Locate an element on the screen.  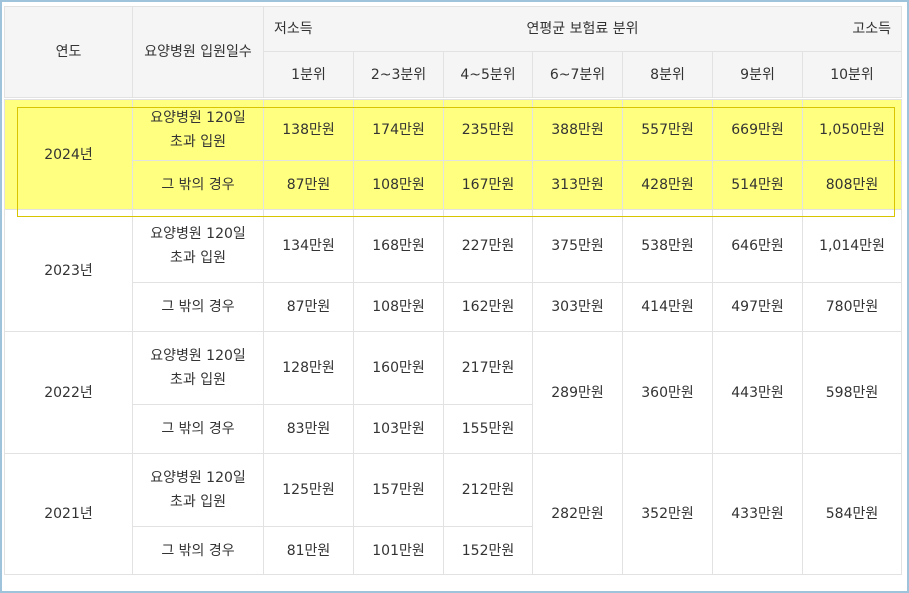
year-cell: 2022년 is located at coordinates (68, 392).